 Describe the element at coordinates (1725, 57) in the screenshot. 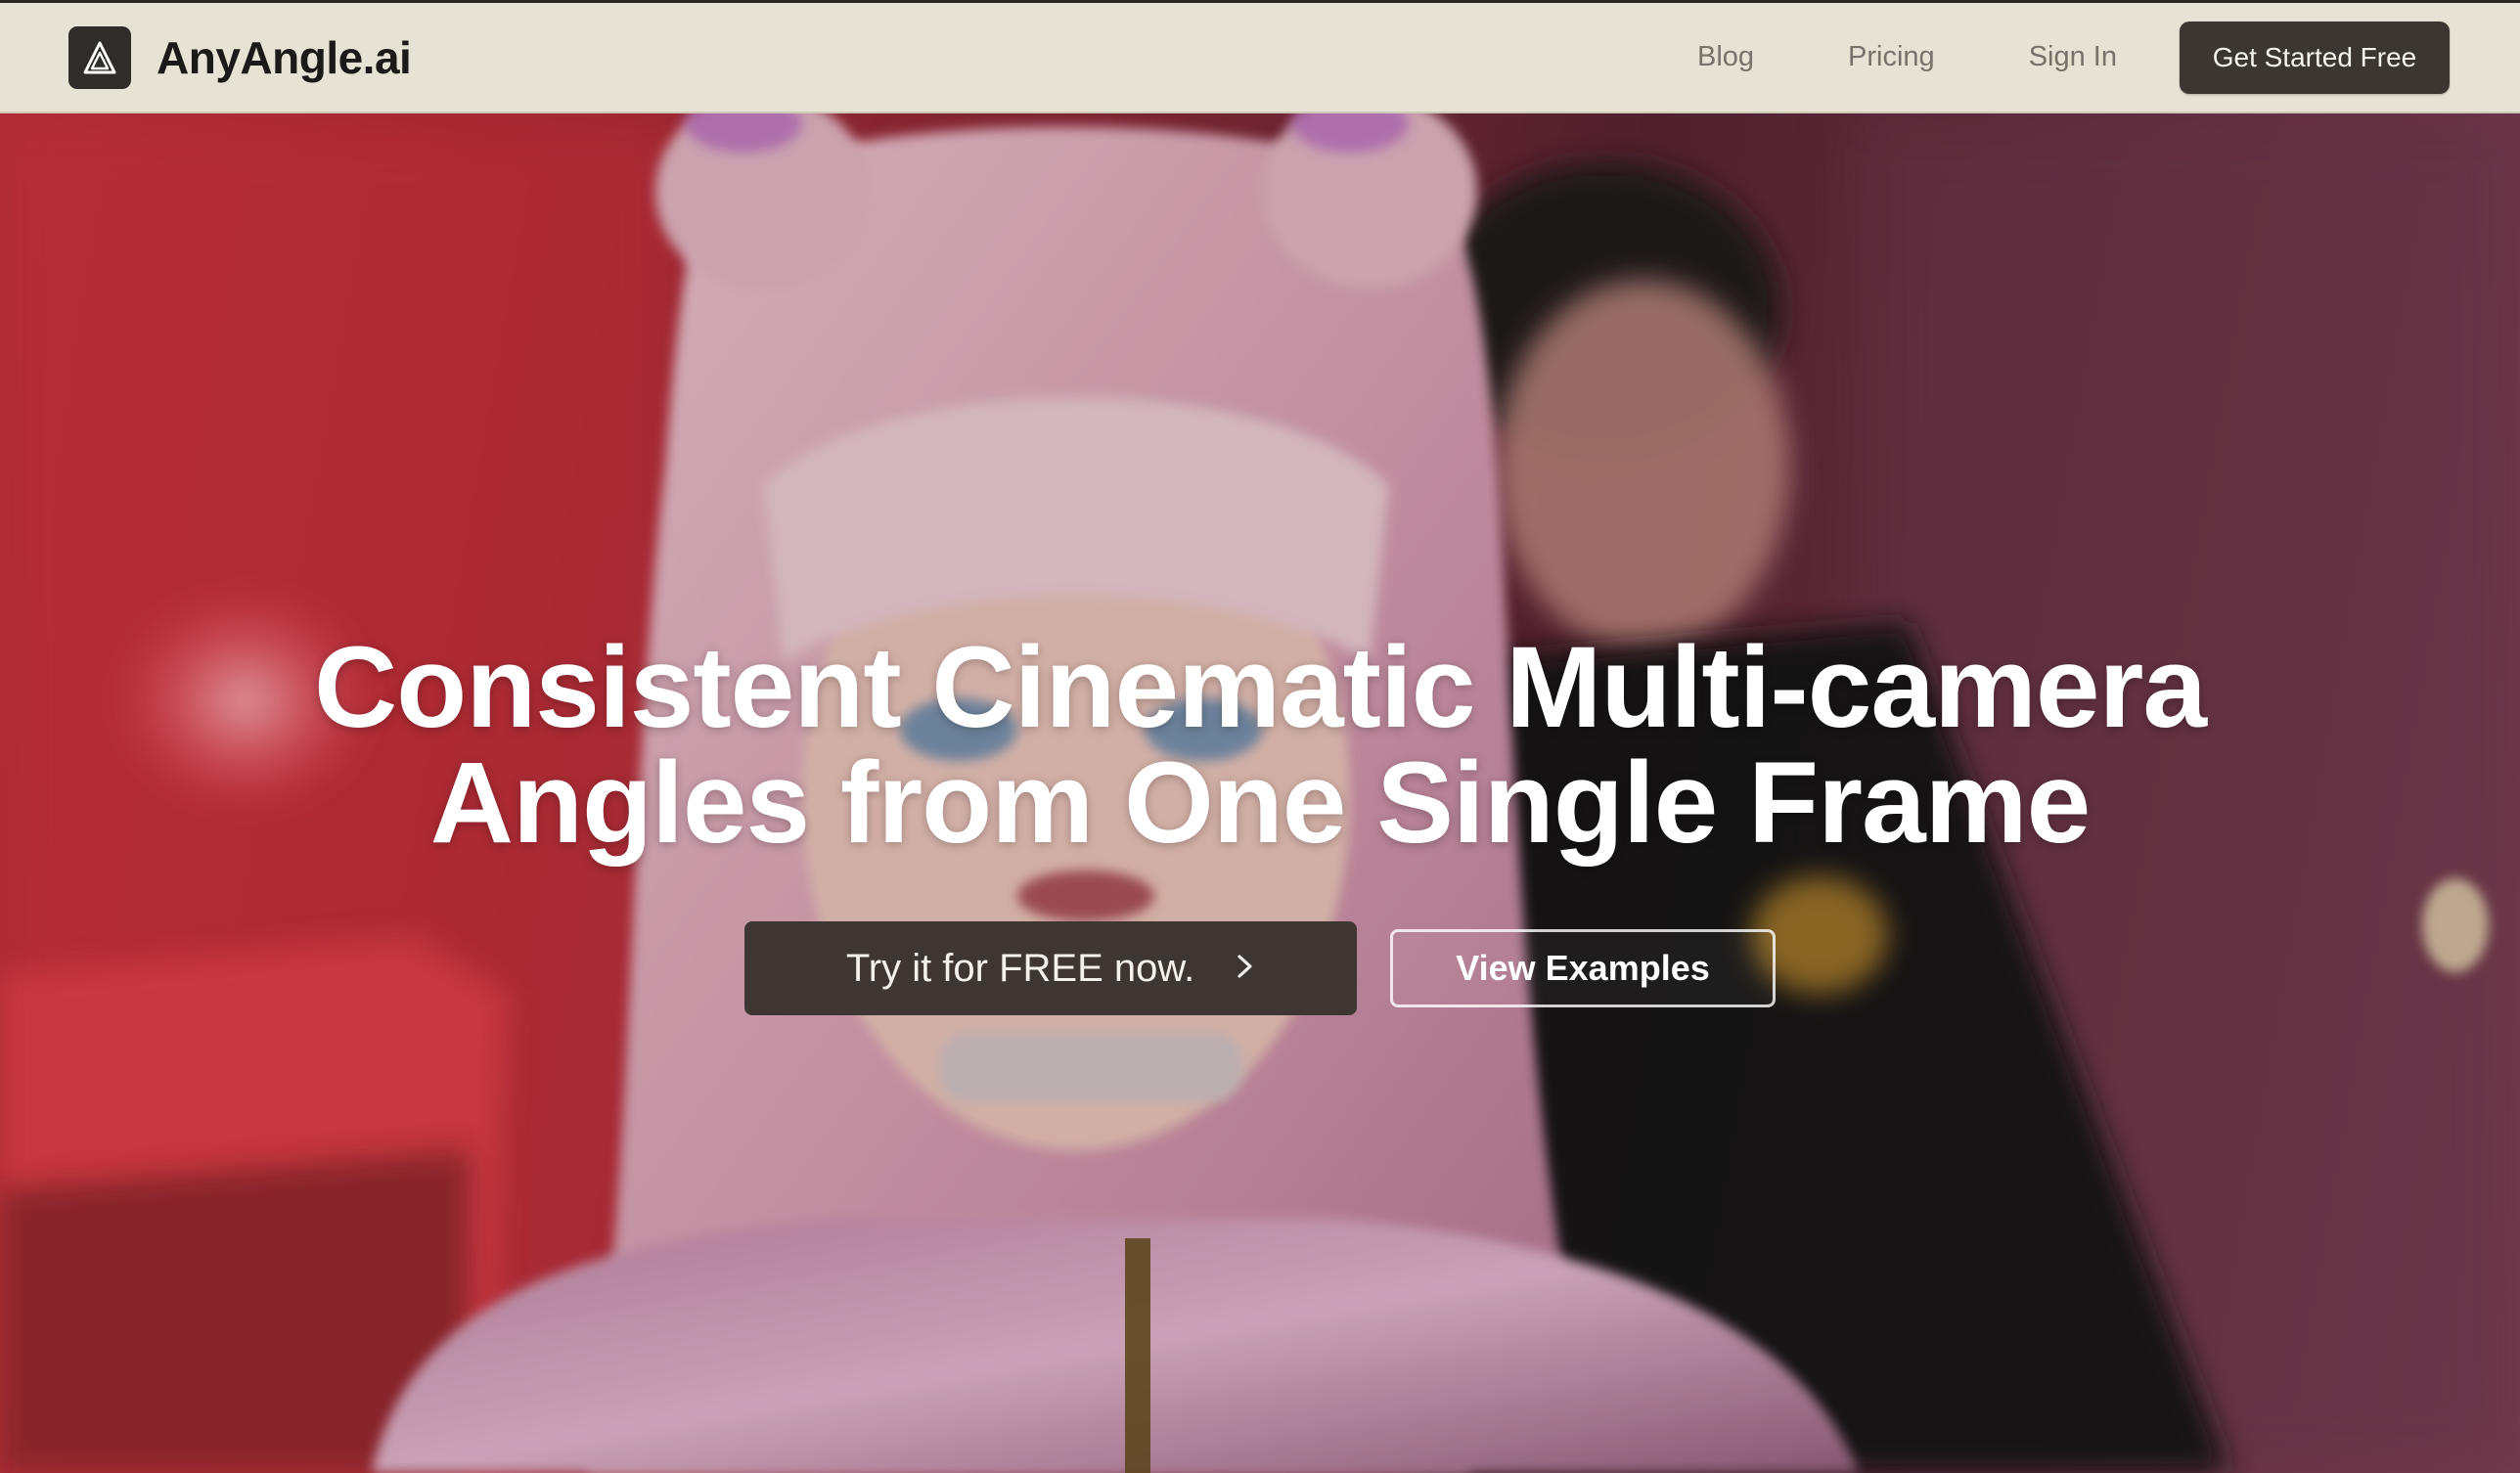

I see `nav-link-blog: Blog` at that location.